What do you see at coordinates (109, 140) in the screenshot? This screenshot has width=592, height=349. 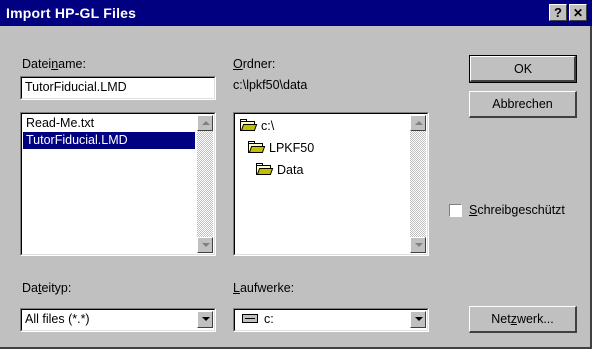 I see `file-item-tutorfiducial: TutorFiducial.LMD` at bounding box center [109, 140].